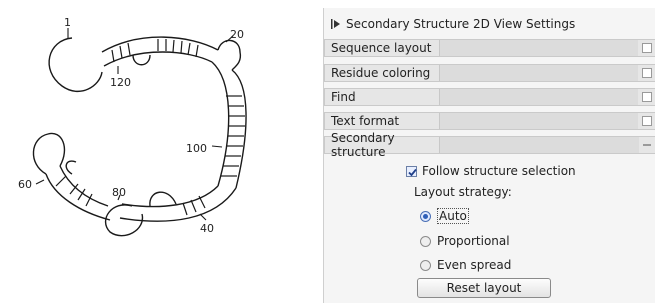  What do you see at coordinates (75, 64) in the screenshot?
I see `hairpin-loop-start` at bounding box center [75, 64].